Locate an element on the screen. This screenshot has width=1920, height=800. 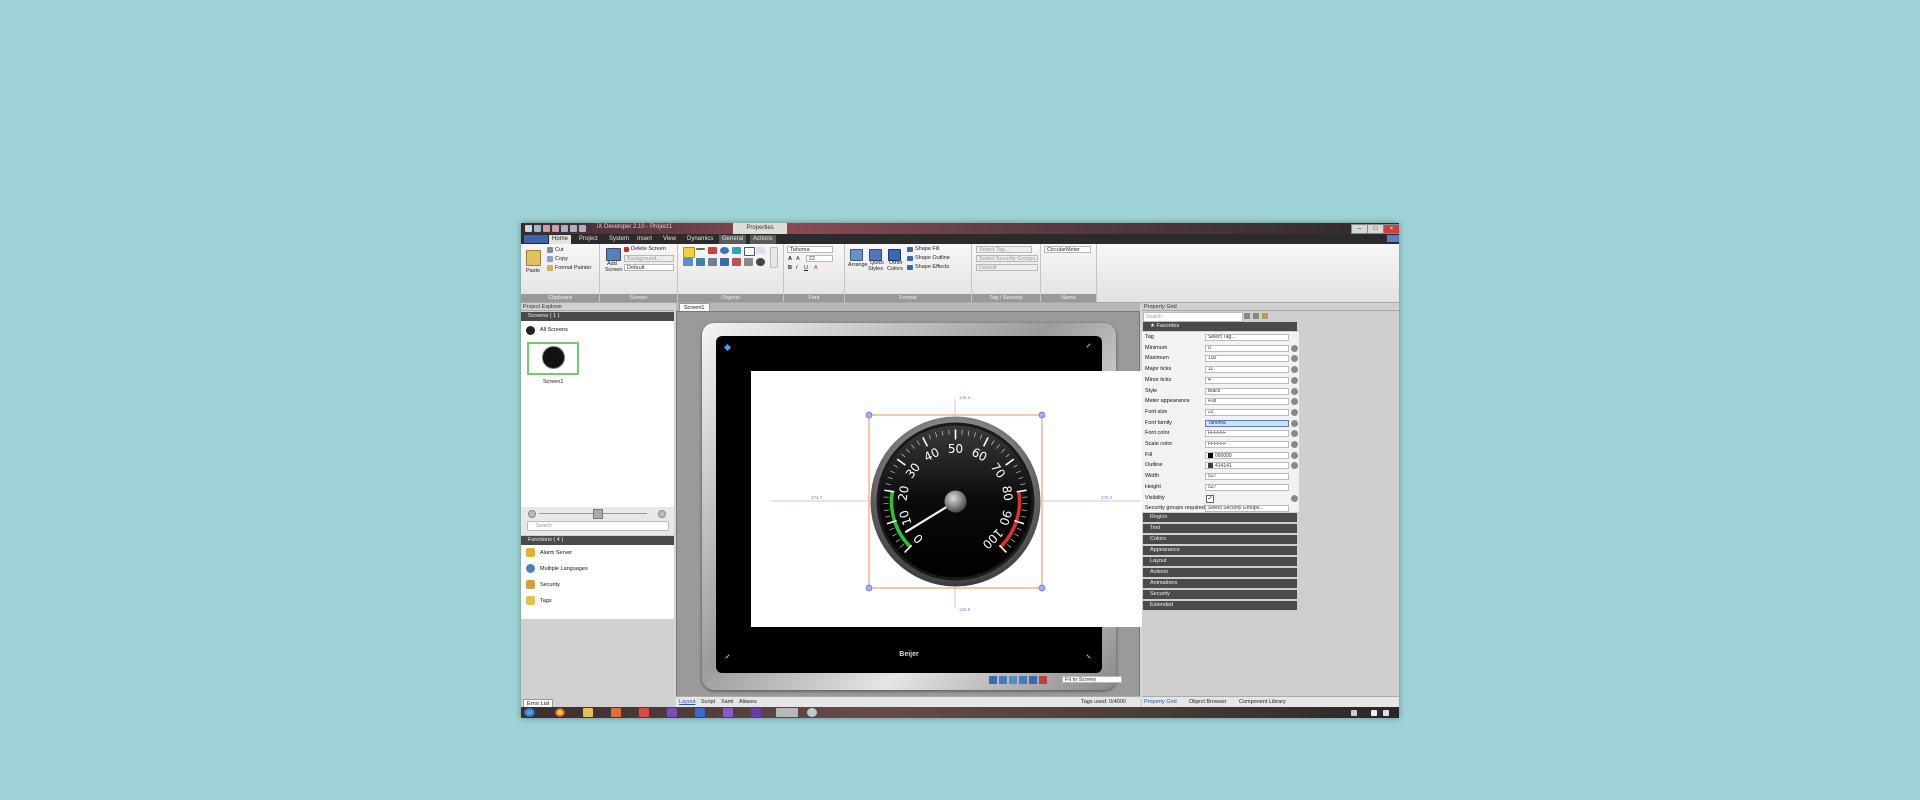
add-screen-icon is located at coordinates (613, 254).